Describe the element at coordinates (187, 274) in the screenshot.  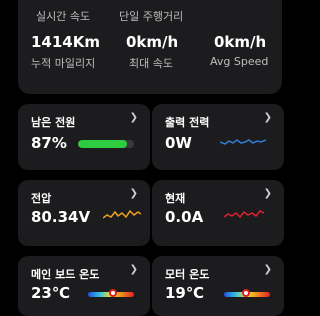
I see `motor-temp-title: 모터 온도` at that location.